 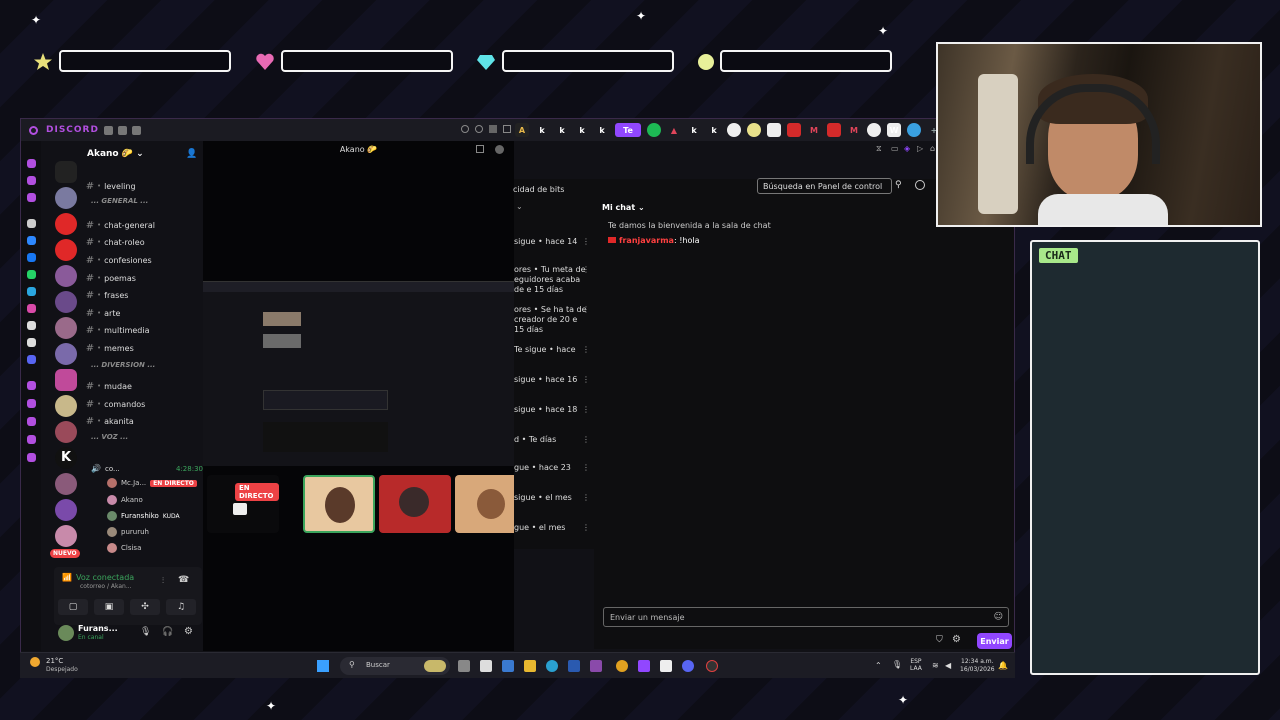 What do you see at coordinates (552, 410) in the screenshot?
I see `activity-item: sigue • hace 18 ⋮` at bounding box center [552, 410].